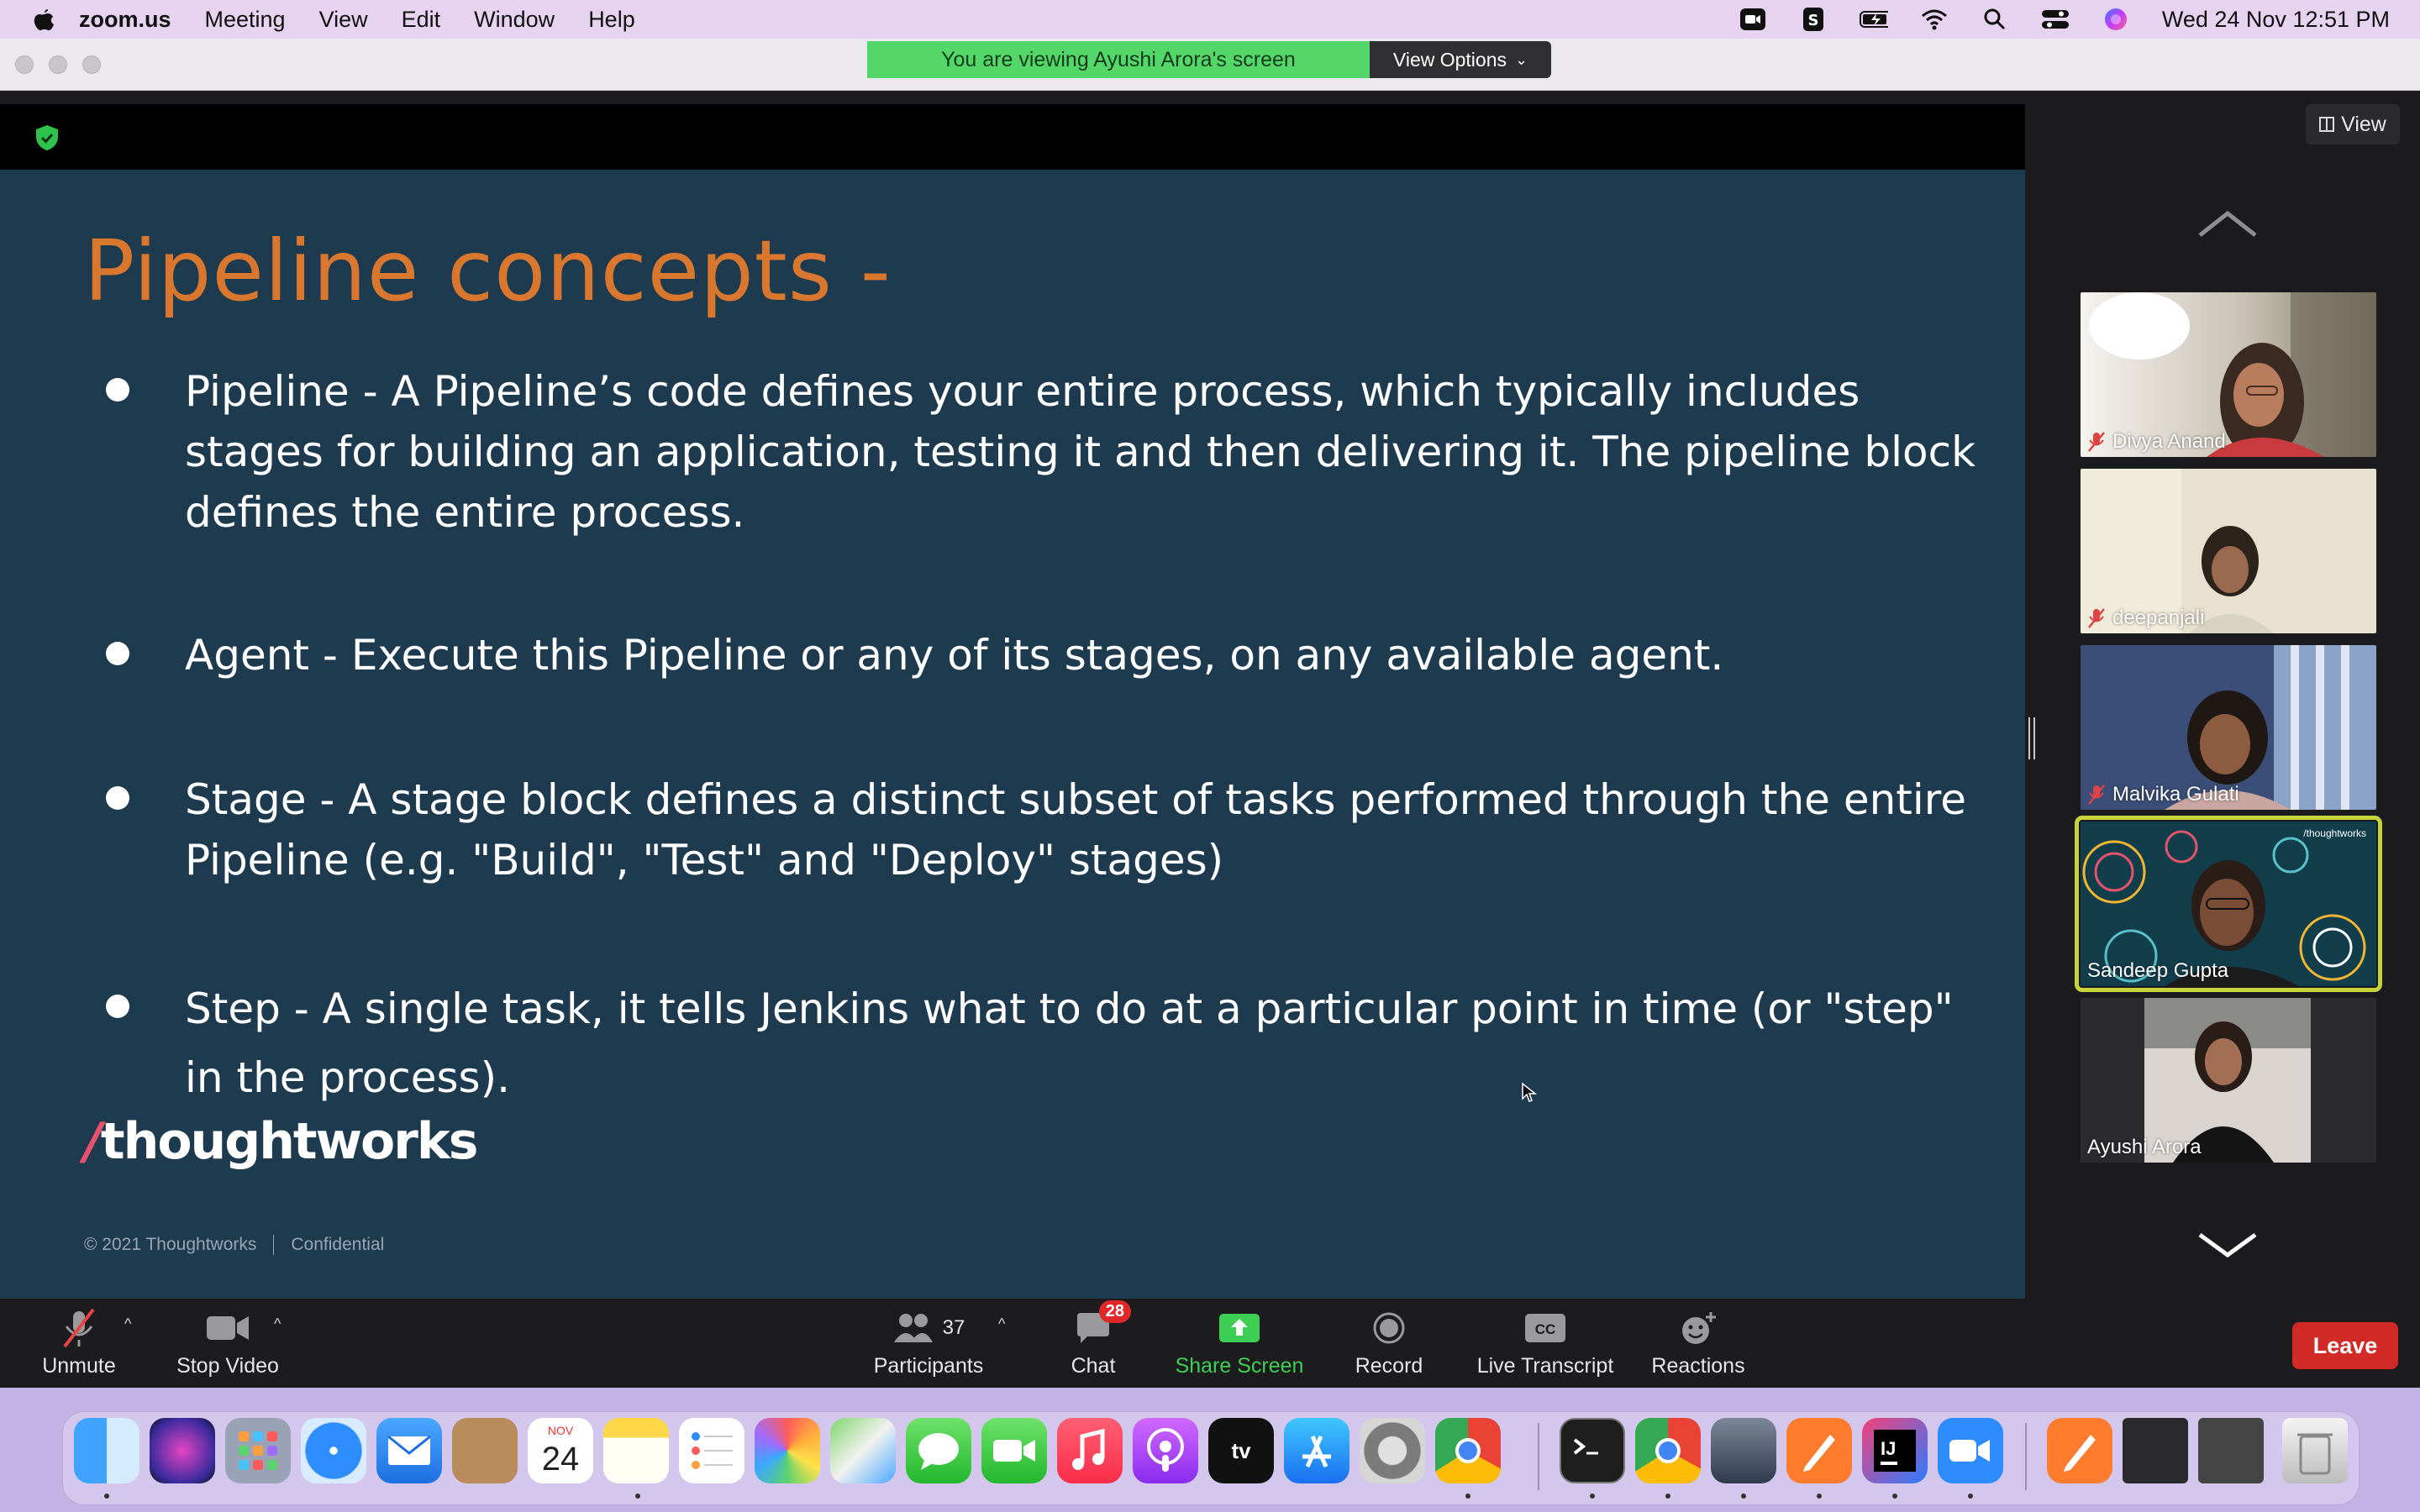  What do you see at coordinates (2227, 1245) in the screenshot?
I see `gallery-scroll-down-button` at bounding box center [2227, 1245].